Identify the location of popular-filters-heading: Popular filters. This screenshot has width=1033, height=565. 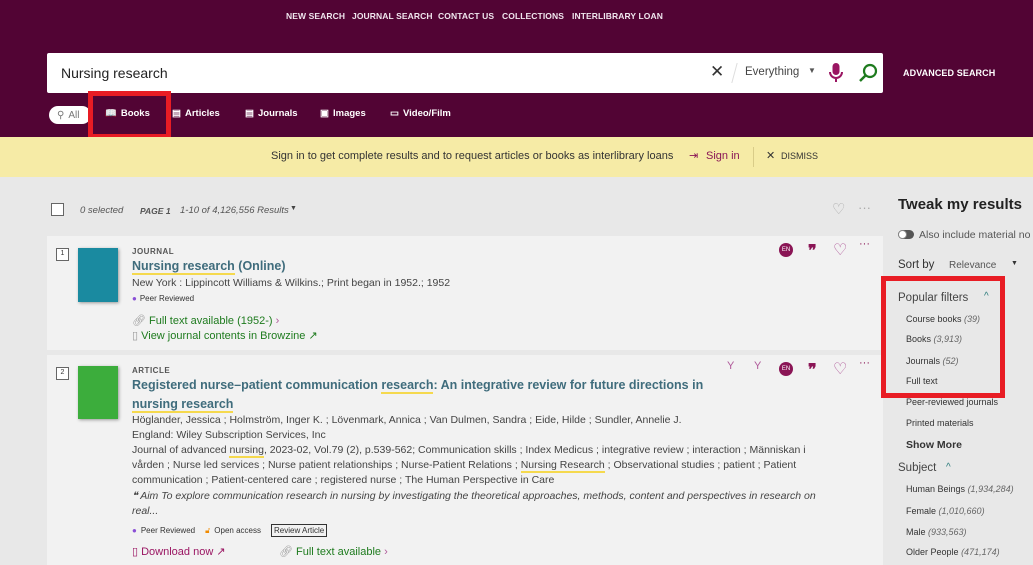
(933, 298).